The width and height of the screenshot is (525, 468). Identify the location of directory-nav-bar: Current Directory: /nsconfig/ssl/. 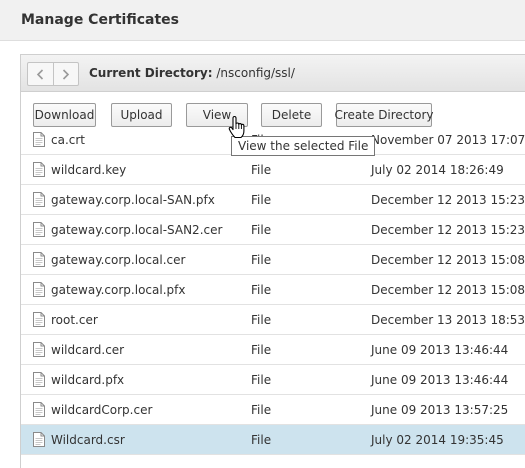
(273, 73).